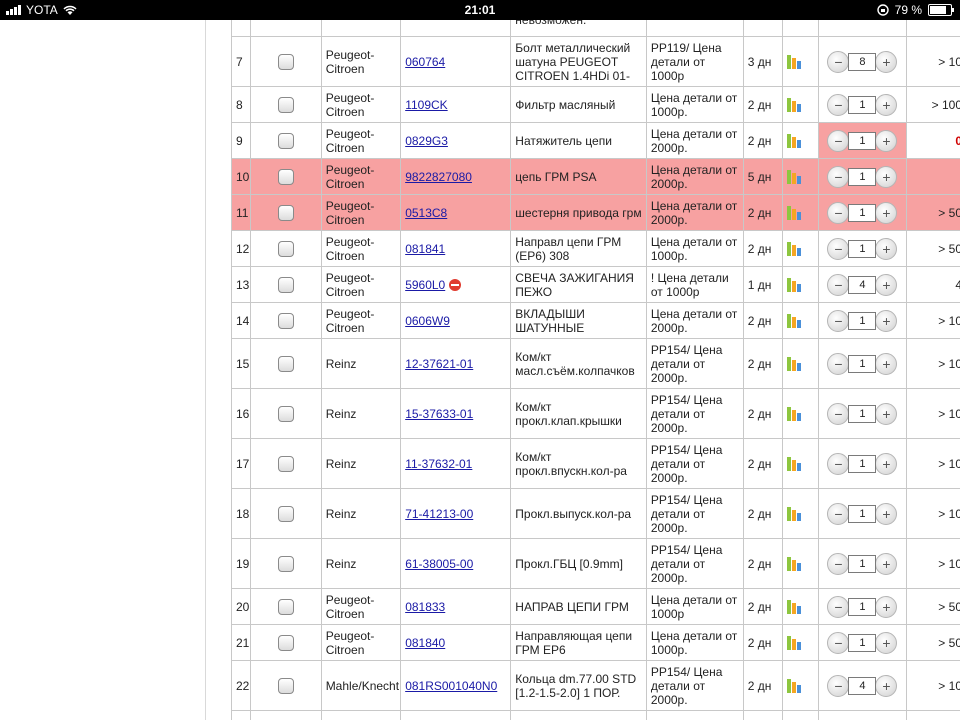  Describe the element at coordinates (578, 606) in the screenshot. I see `part-name: НАПРАВ ЦЕПИ ГРМ` at that location.